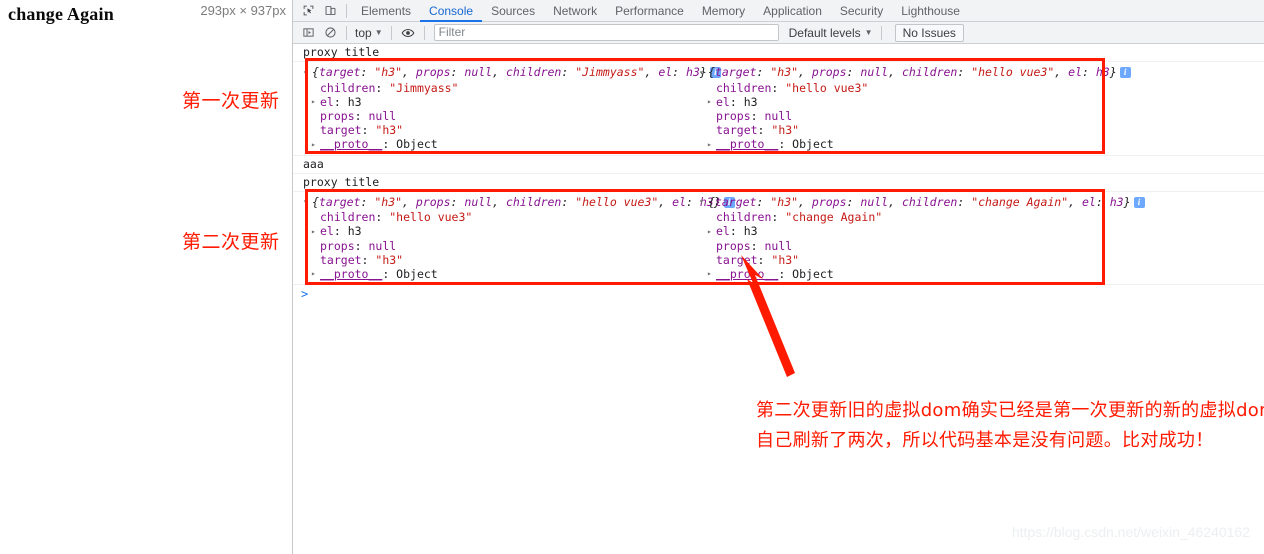  What do you see at coordinates (231, 101) in the screenshot?
I see `annotation-first-update: 第一次更新` at bounding box center [231, 101].